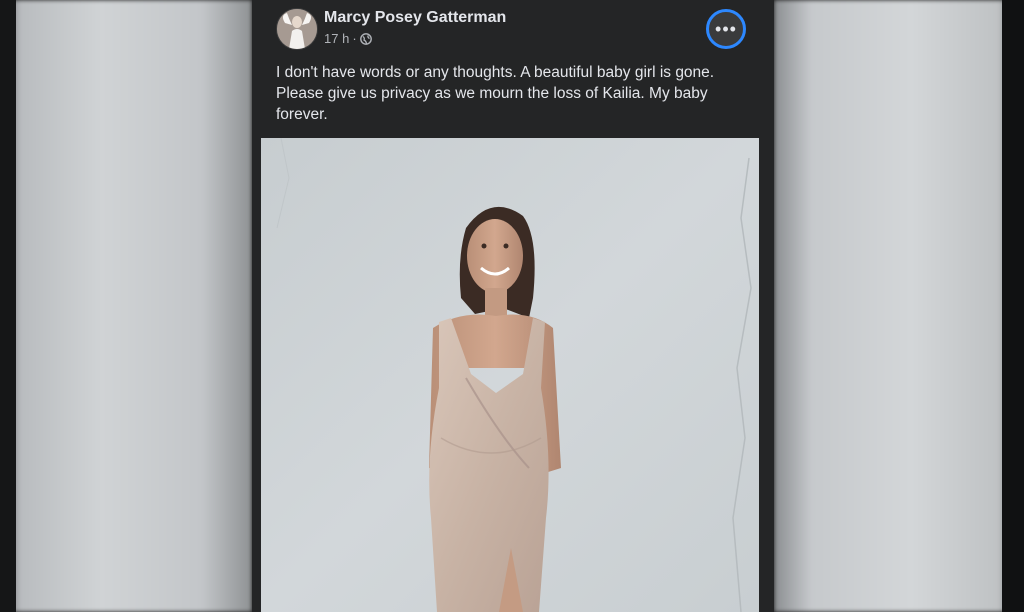  I want to click on more-options-button: •••, so click(726, 29).